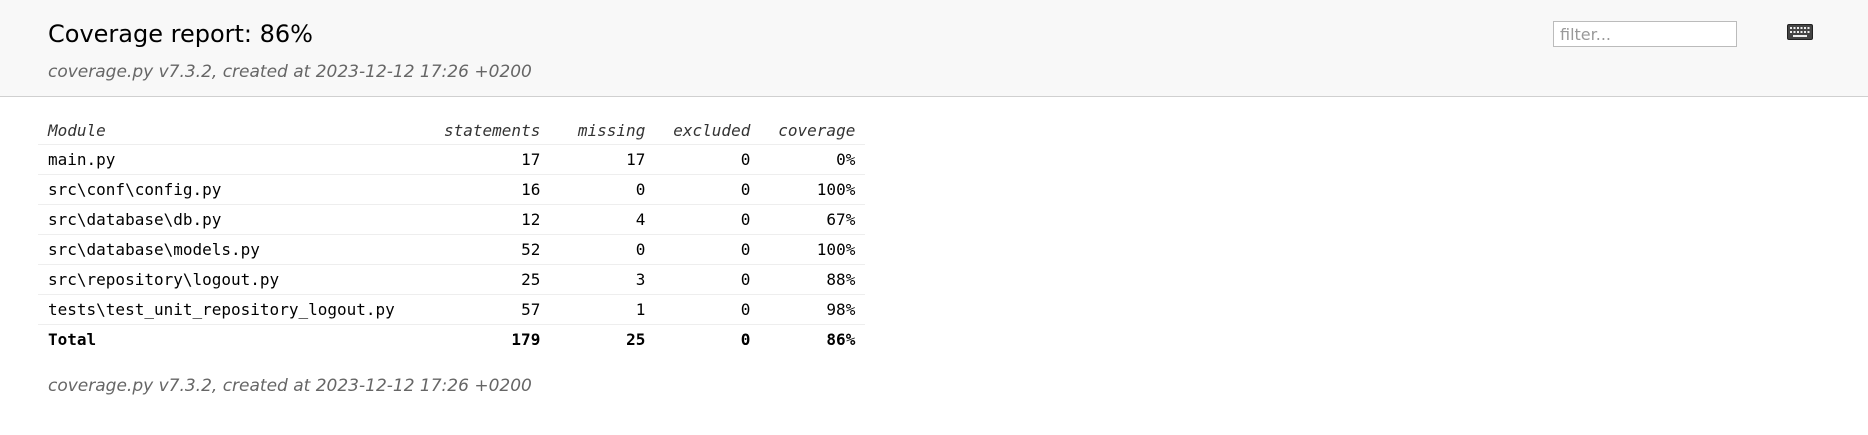 This screenshot has height=435, width=1868. Describe the element at coordinates (603, 279) in the screenshot. I see `missing-cell: 3` at that location.